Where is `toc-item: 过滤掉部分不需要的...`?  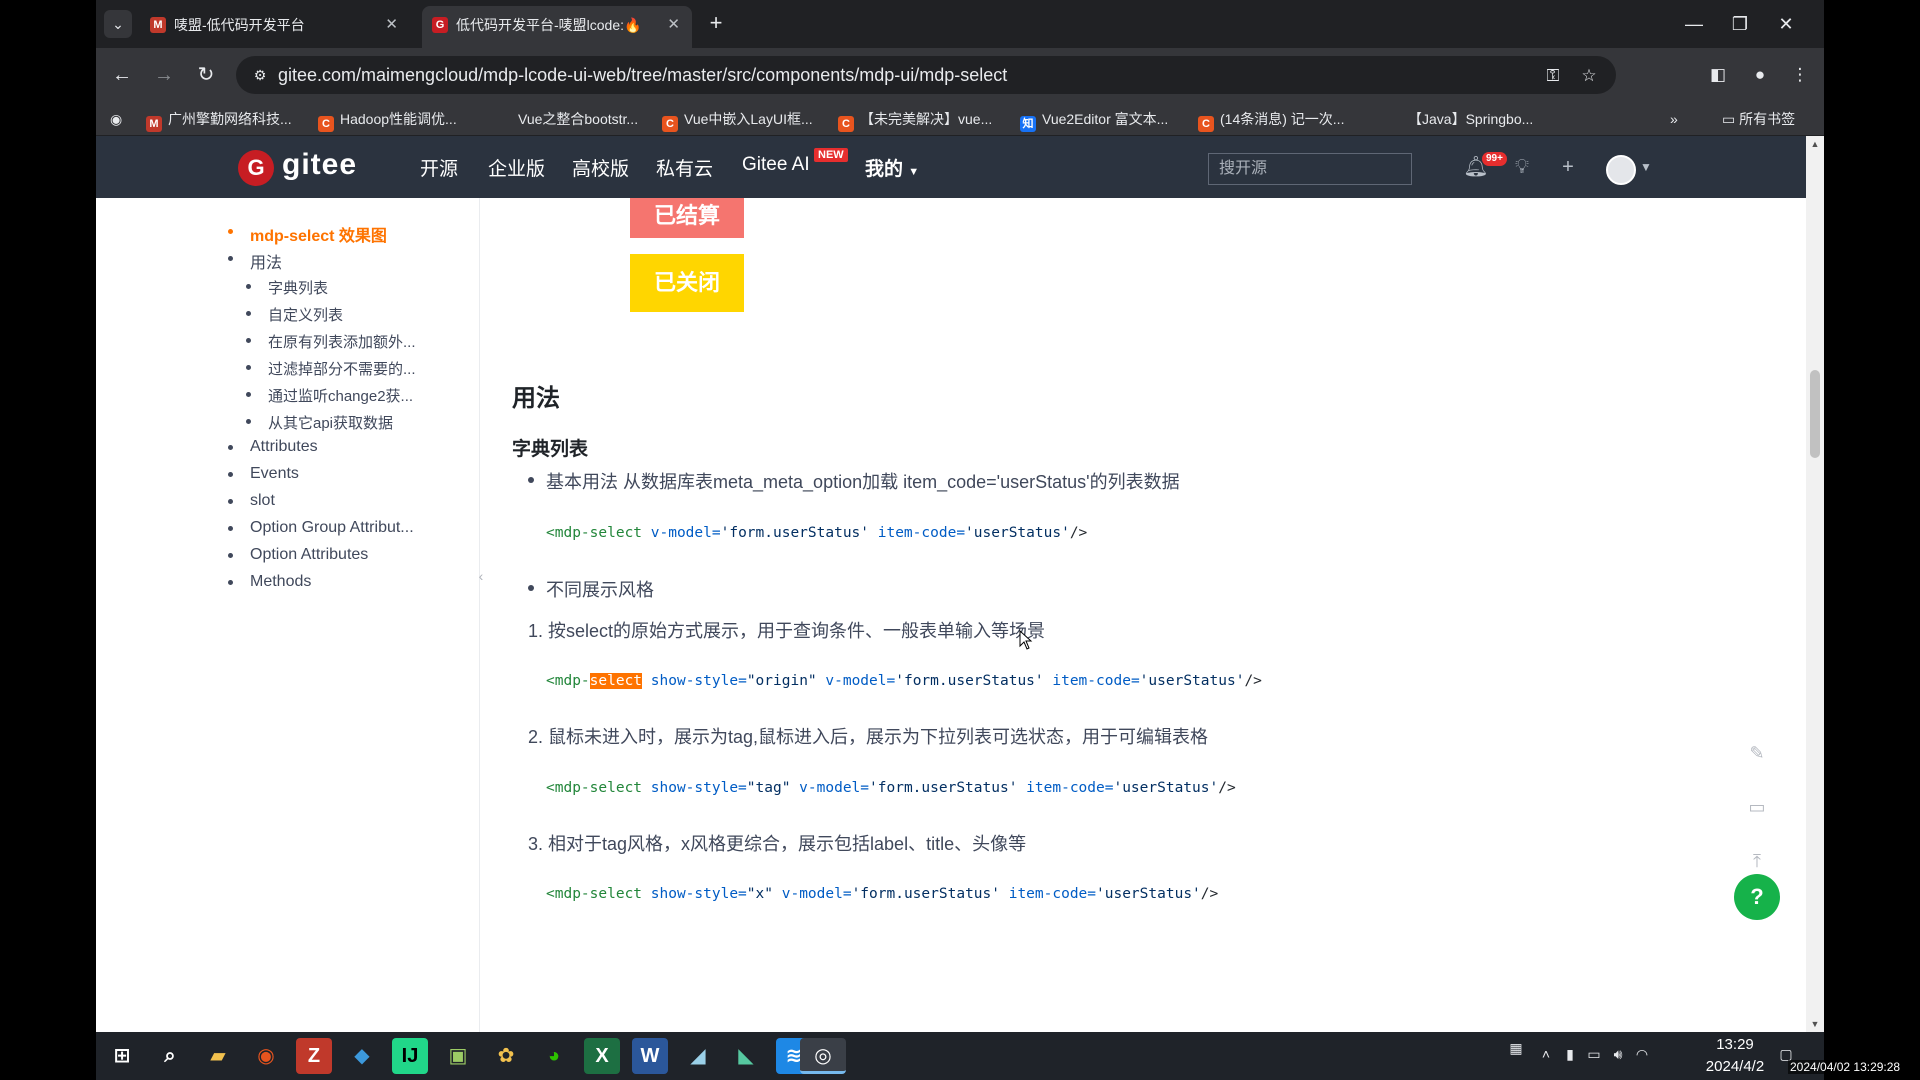
toc-item: 过滤掉部分不需要的... is located at coordinates (331, 368).